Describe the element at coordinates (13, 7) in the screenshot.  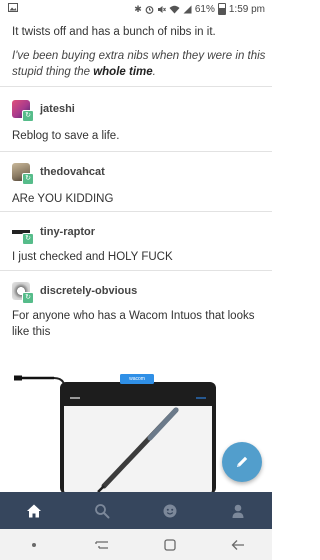
I see `image-icon` at that location.